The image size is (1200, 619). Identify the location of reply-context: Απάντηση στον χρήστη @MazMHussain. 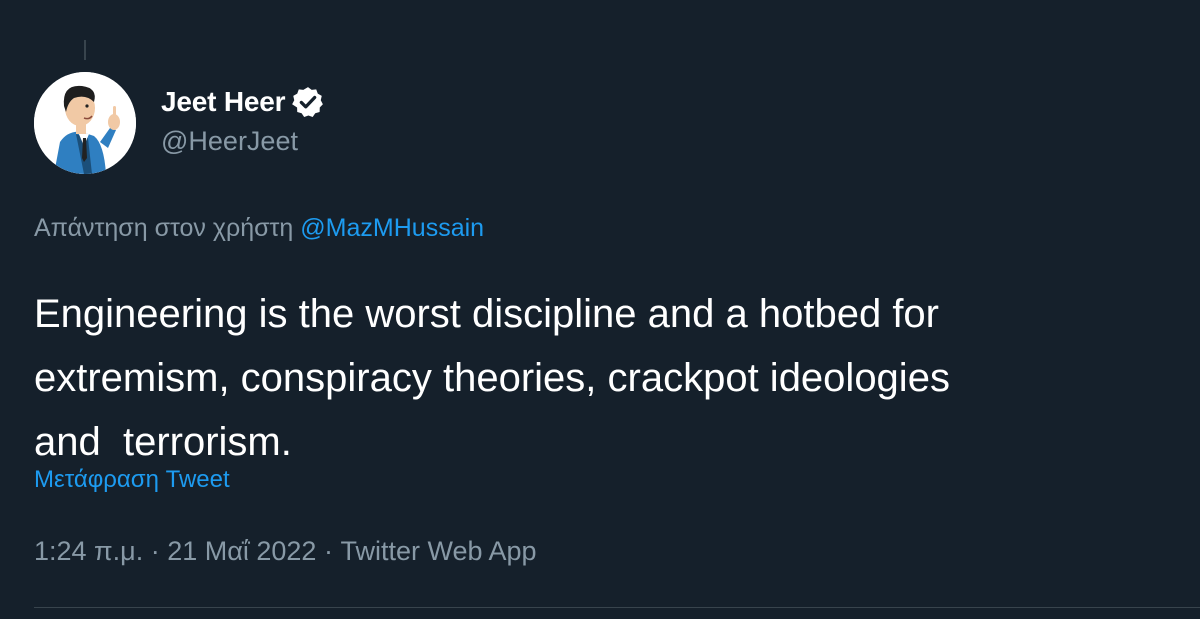
(259, 228).